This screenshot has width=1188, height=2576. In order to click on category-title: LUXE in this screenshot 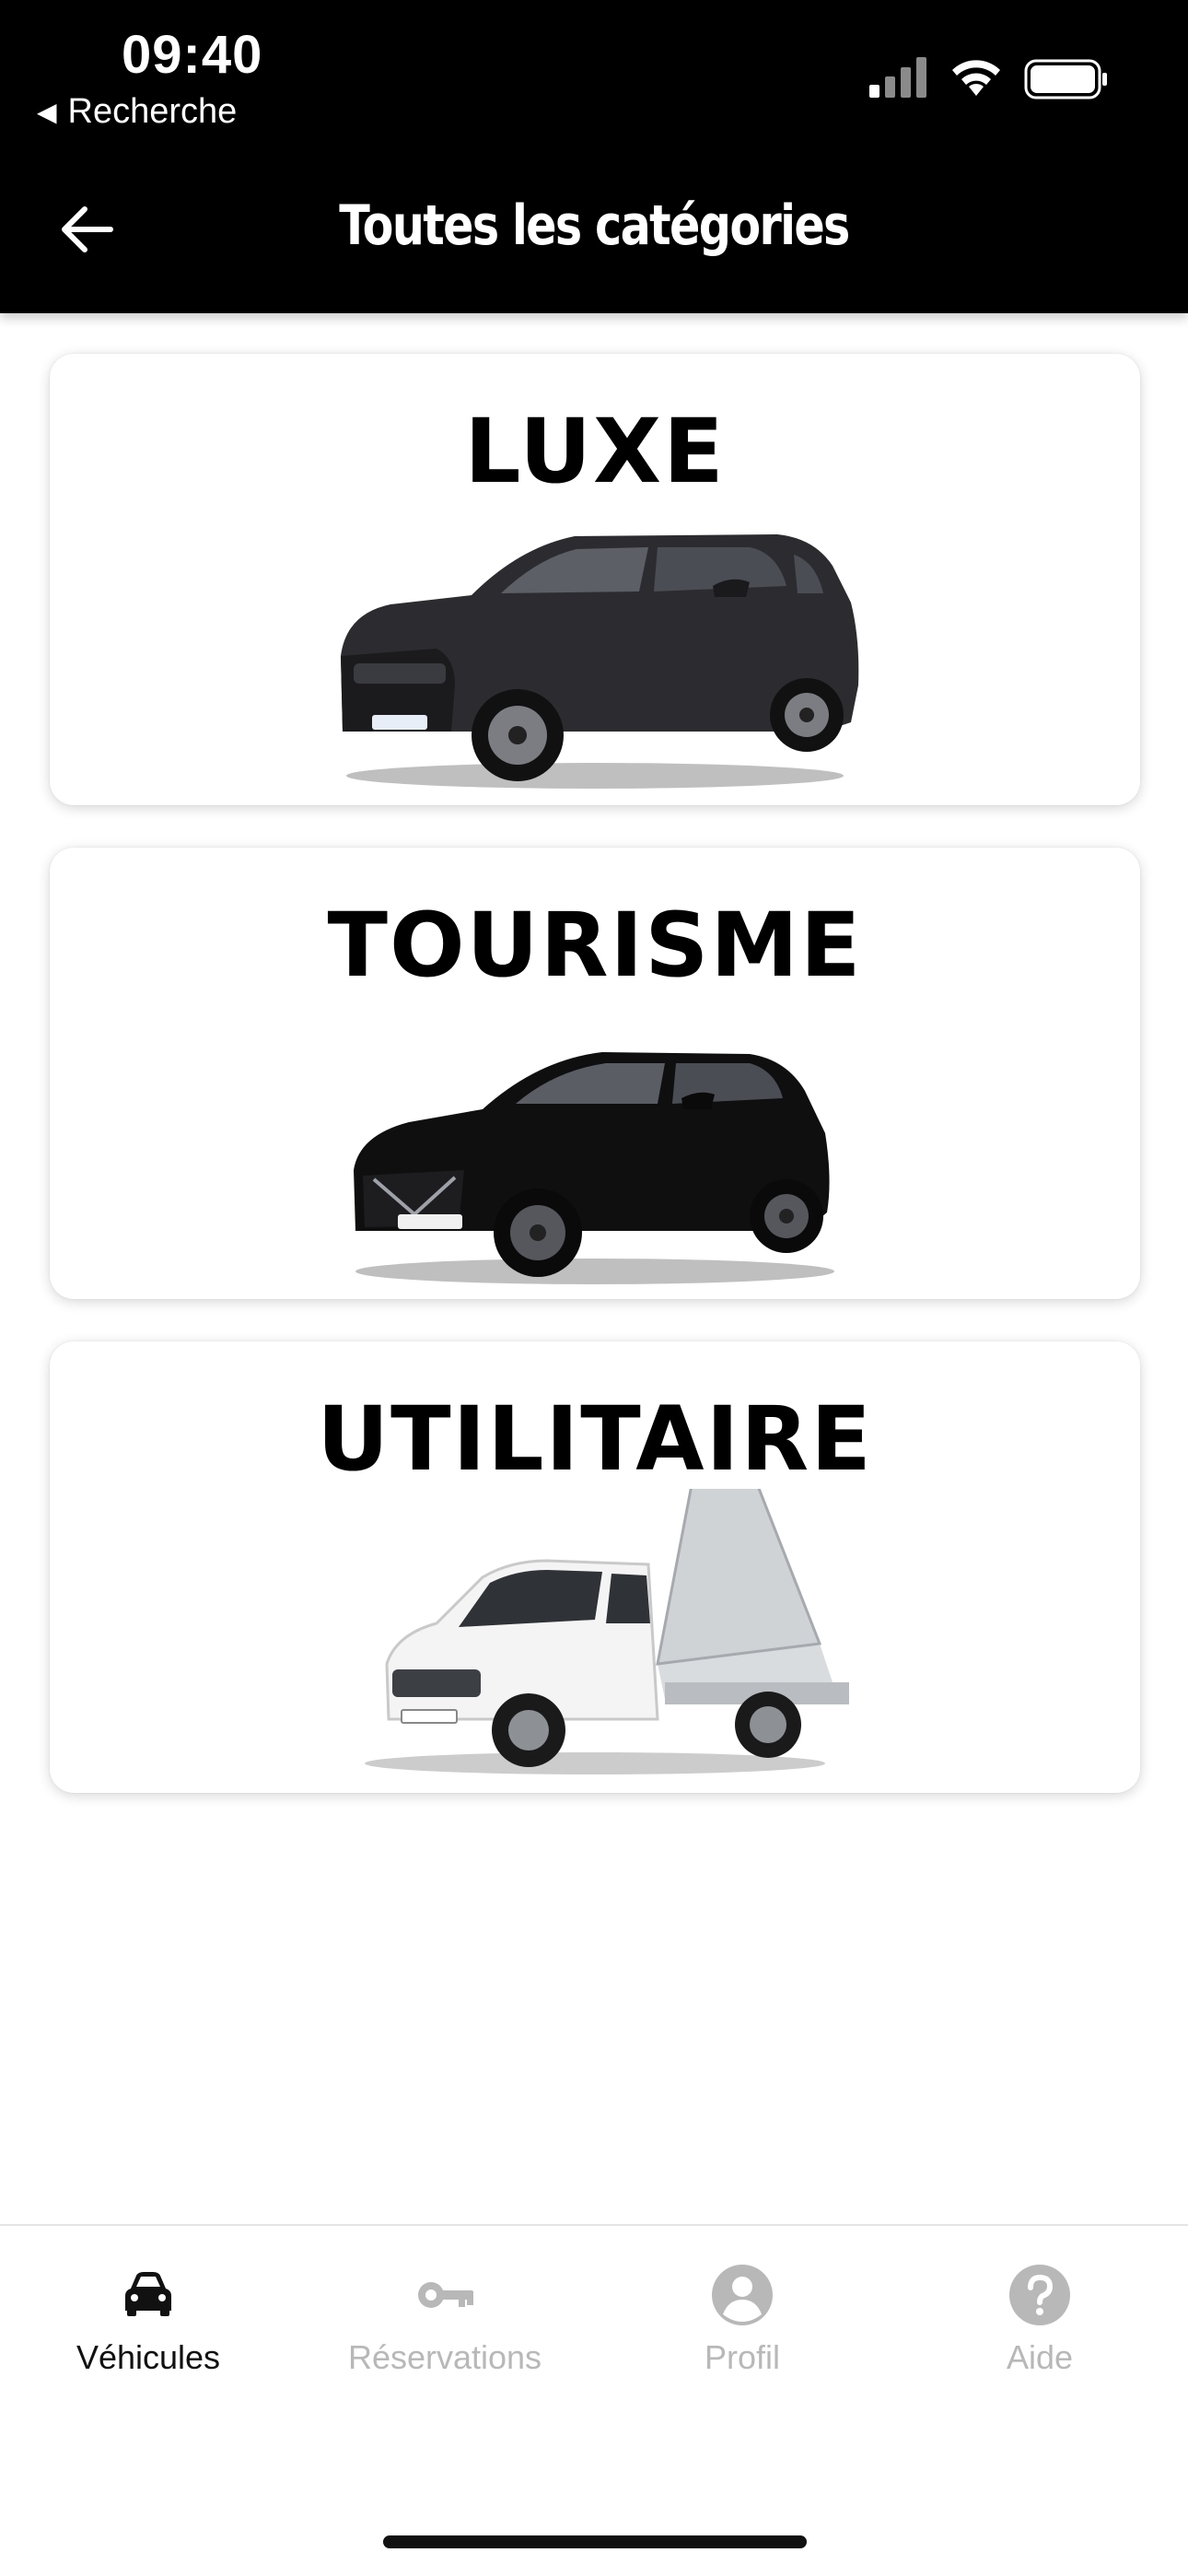, I will do `click(595, 451)`.